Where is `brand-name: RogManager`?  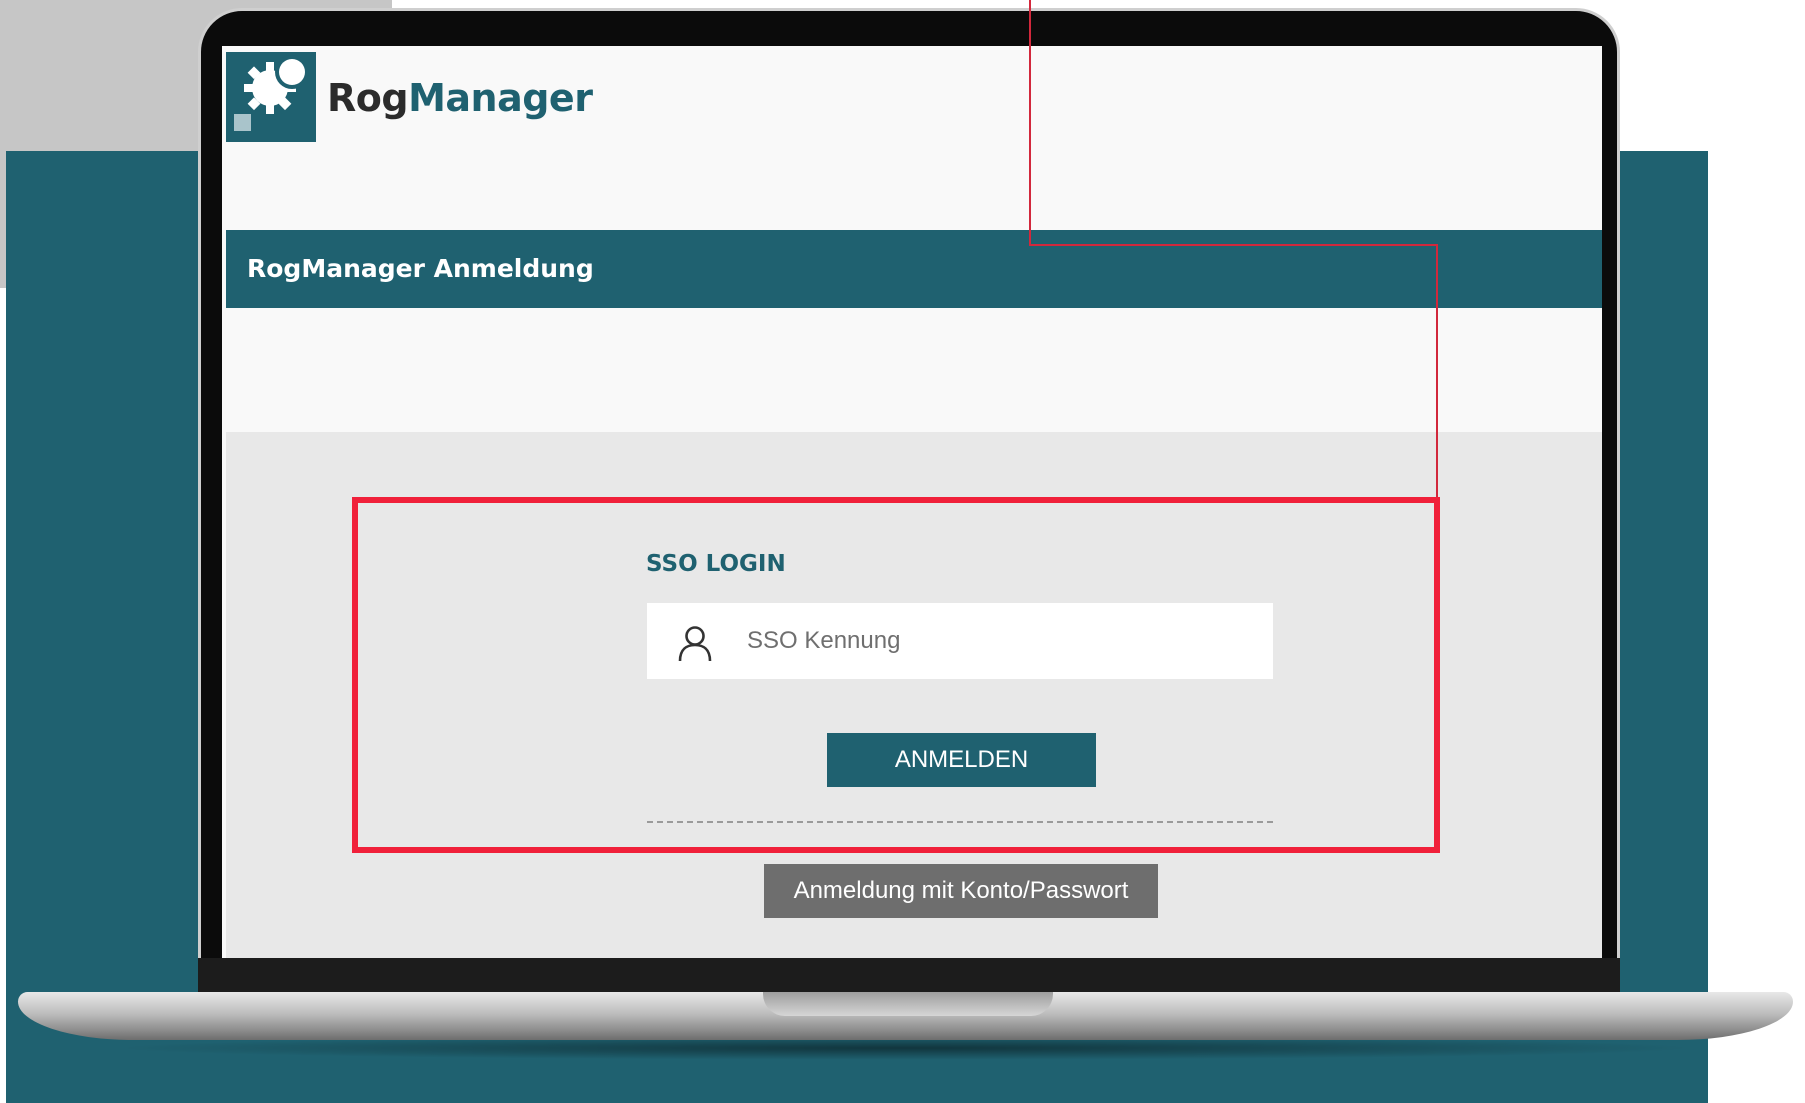
brand-name: RogManager is located at coordinates (460, 98).